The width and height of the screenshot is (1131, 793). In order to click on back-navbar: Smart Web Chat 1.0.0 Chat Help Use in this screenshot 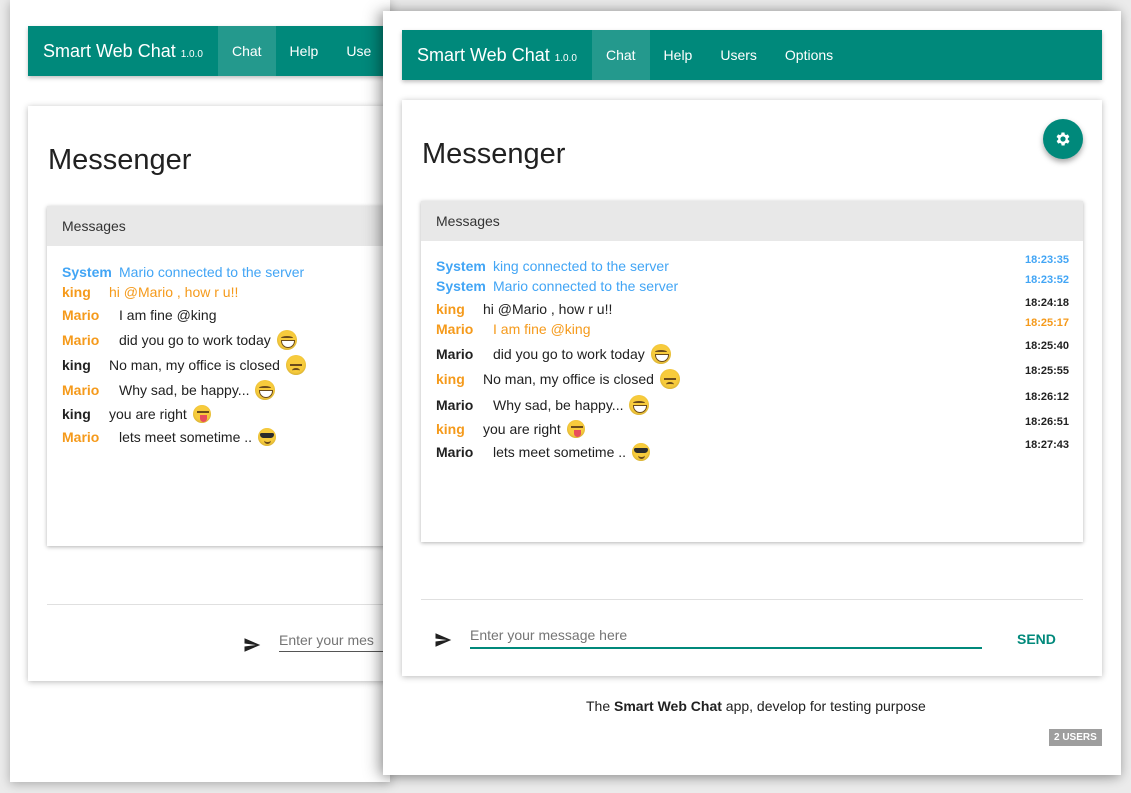, I will do `click(209, 51)`.